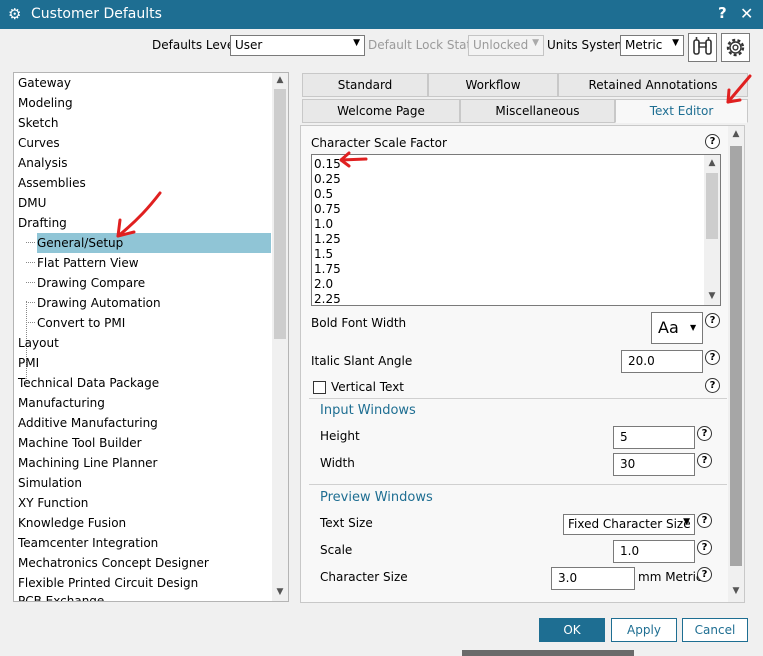  Describe the element at coordinates (113, 563) in the screenshot. I see `tree-item-mechatronics-concept-designer: Mechatronics Concept Designer` at that location.